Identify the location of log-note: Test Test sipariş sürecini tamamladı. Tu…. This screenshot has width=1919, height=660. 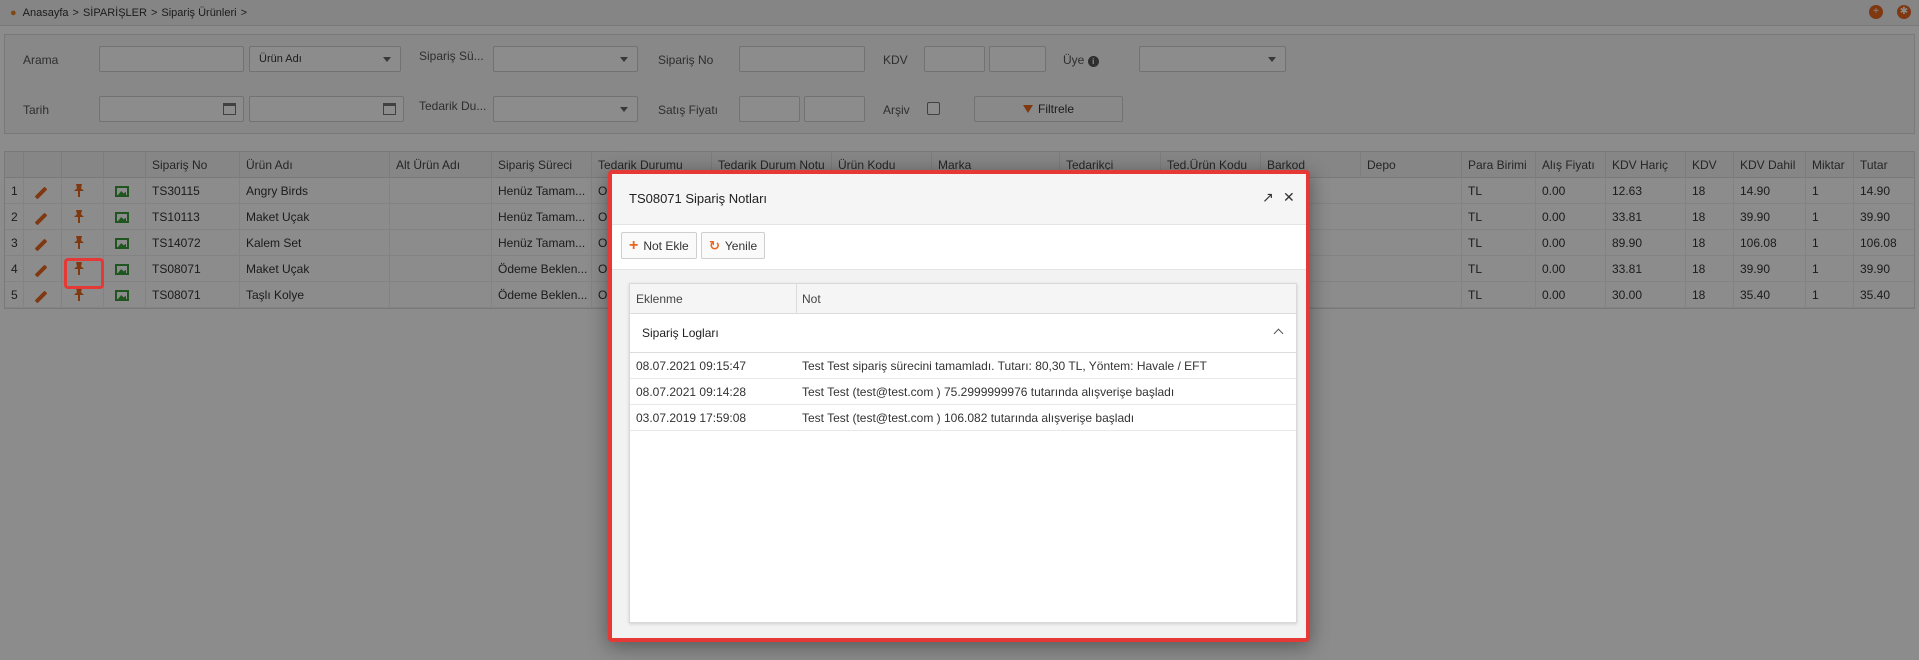
(1004, 366).